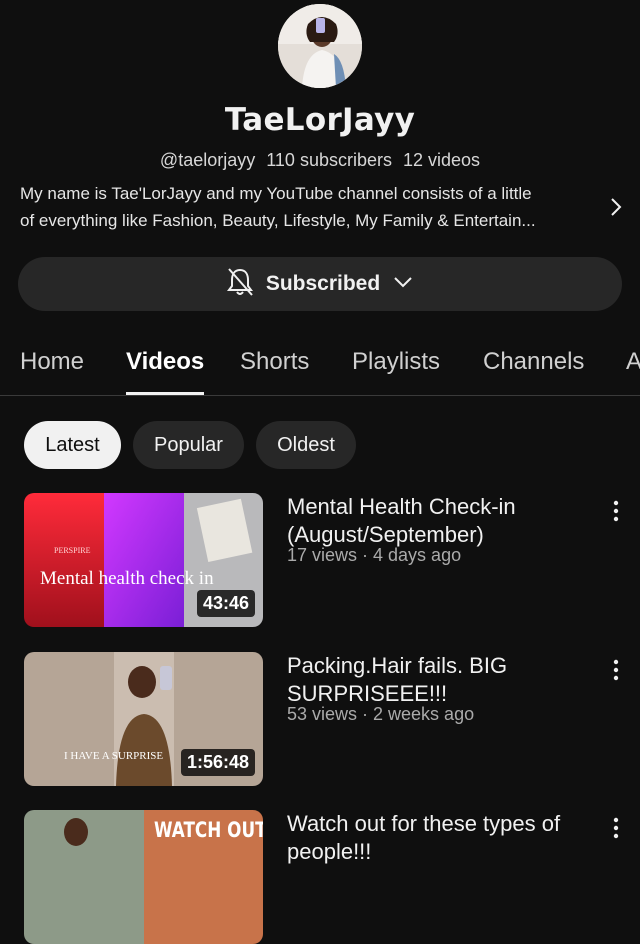 This screenshot has height=944, width=640. What do you see at coordinates (616, 207) in the screenshot?
I see `chevron-right-icon` at bounding box center [616, 207].